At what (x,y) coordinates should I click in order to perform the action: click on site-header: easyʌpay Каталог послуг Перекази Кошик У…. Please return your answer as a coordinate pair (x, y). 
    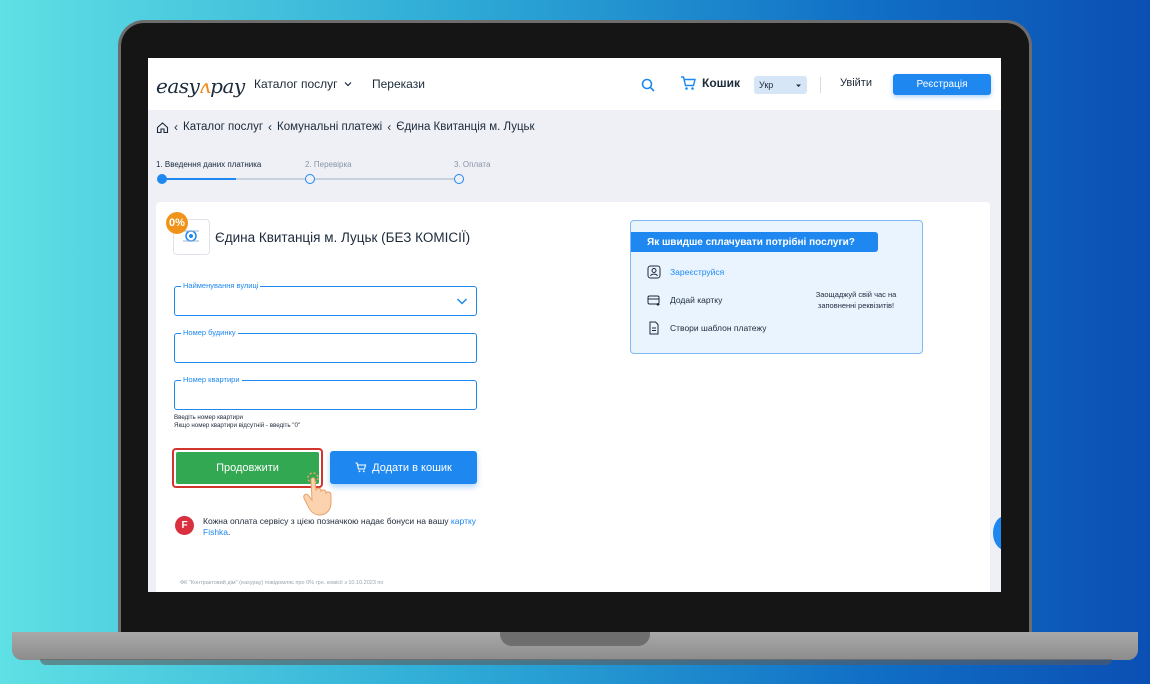
    Looking at the image, I should click on (574, 84).